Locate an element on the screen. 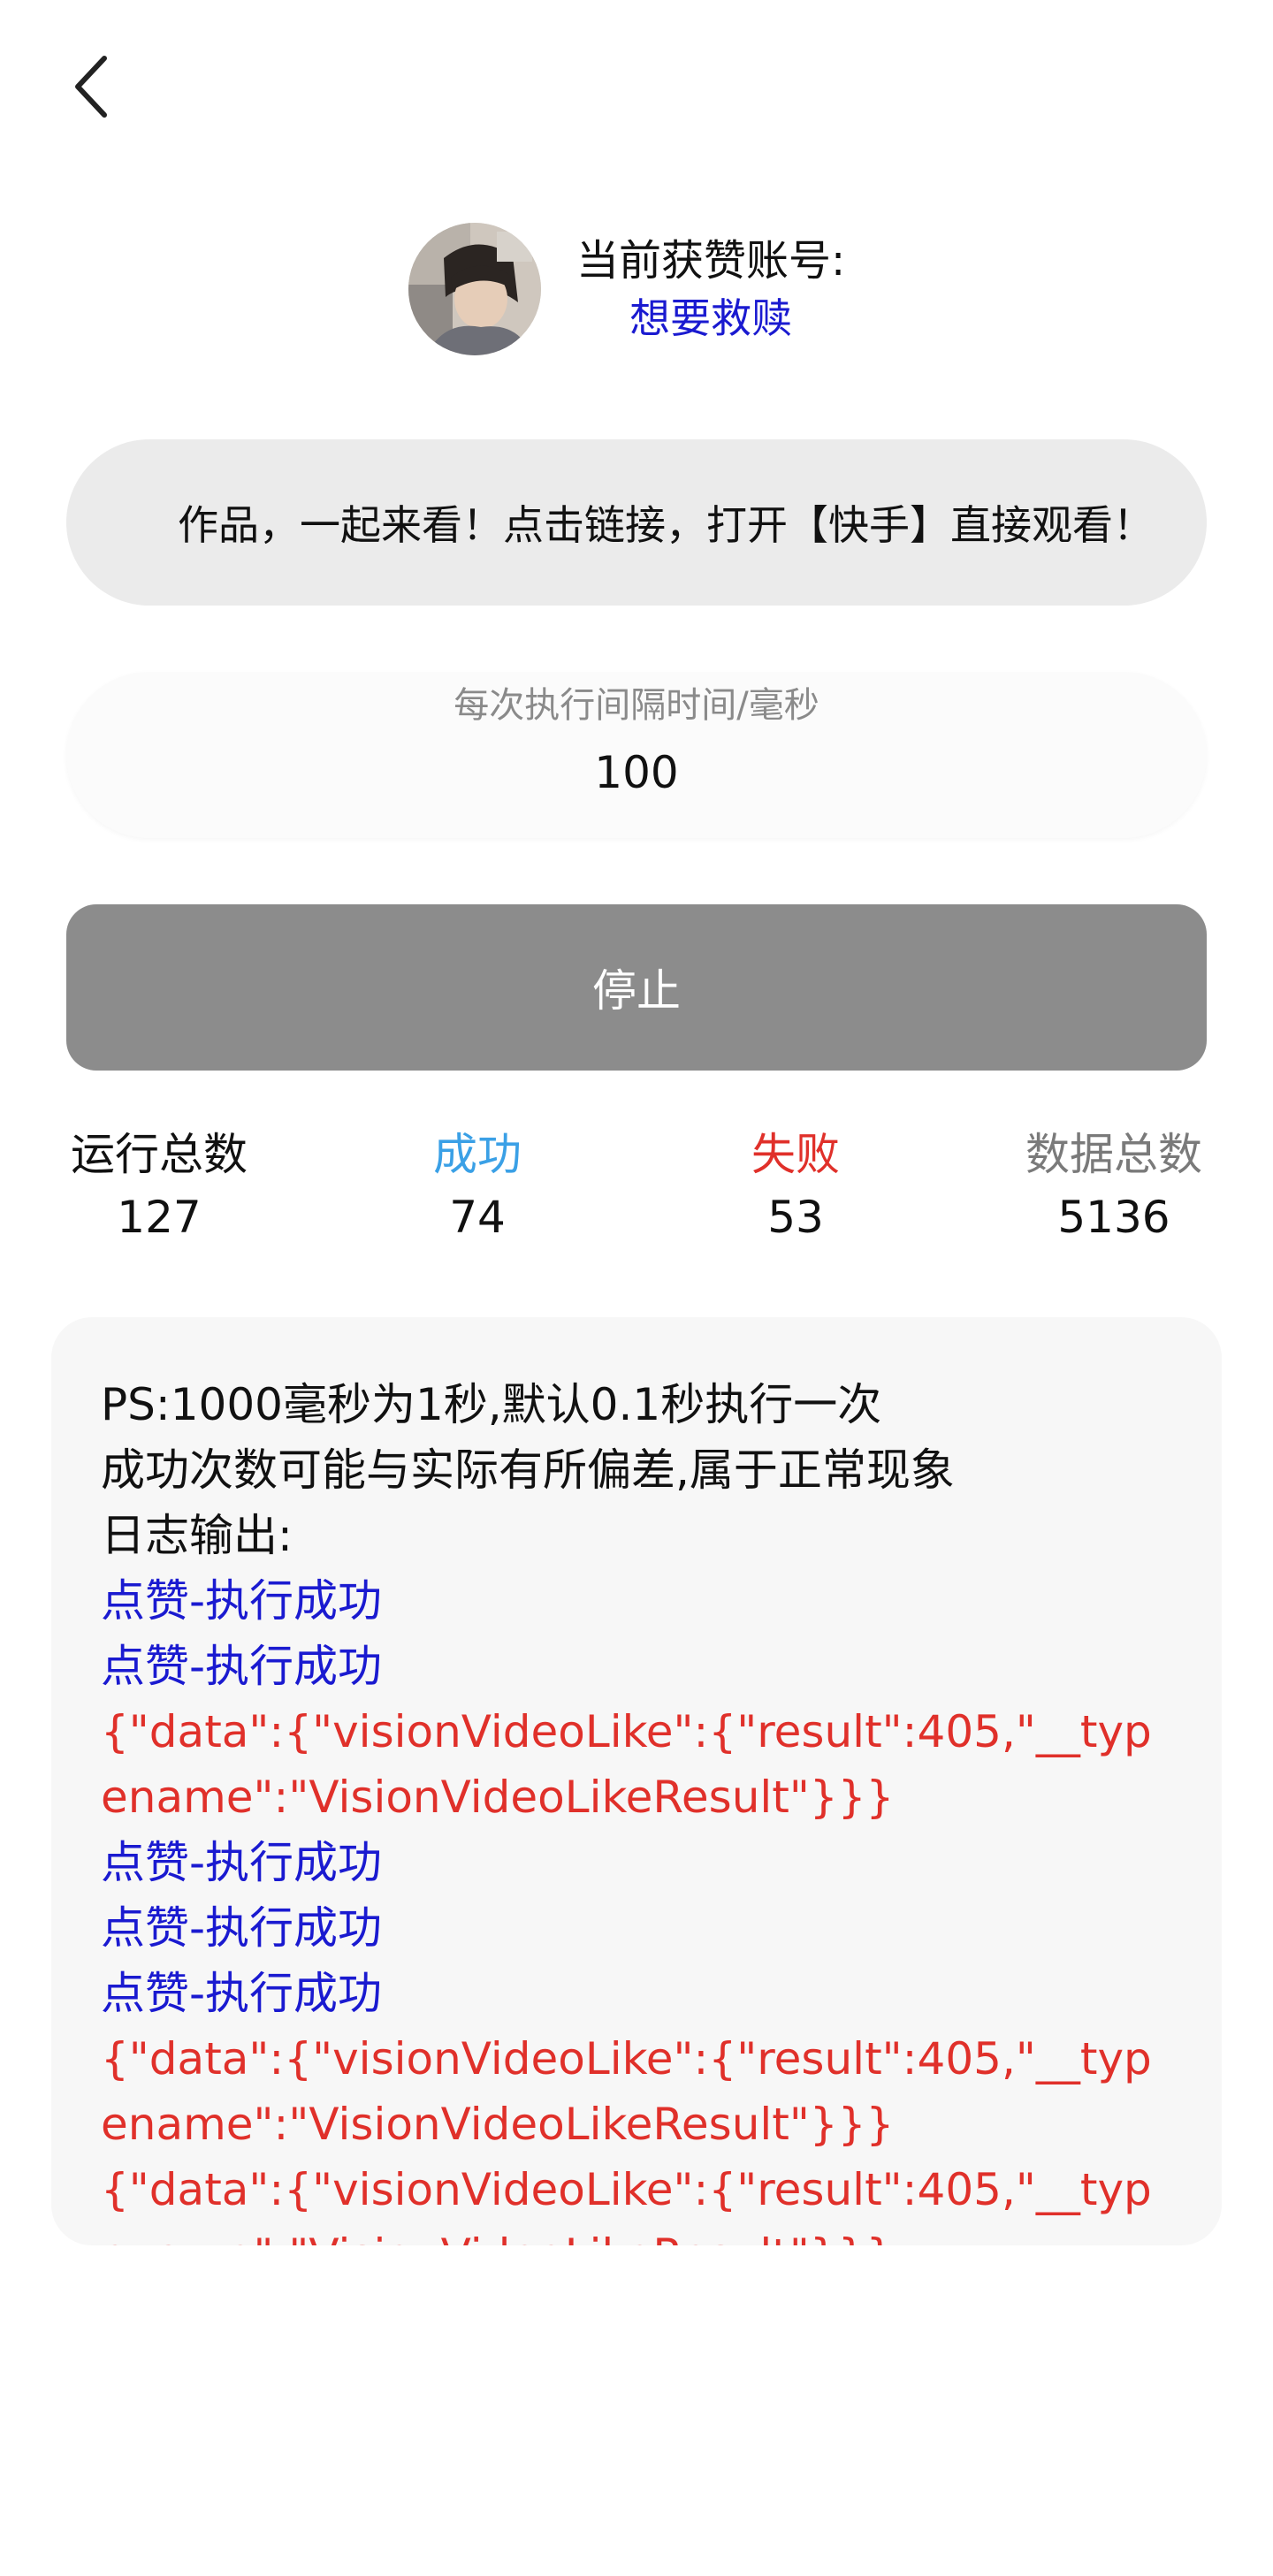 The height and width of the screenshot is (2576, 1273). account-header: 当前获赞账号: 想要救赎 is located at coordinates (626, 289).